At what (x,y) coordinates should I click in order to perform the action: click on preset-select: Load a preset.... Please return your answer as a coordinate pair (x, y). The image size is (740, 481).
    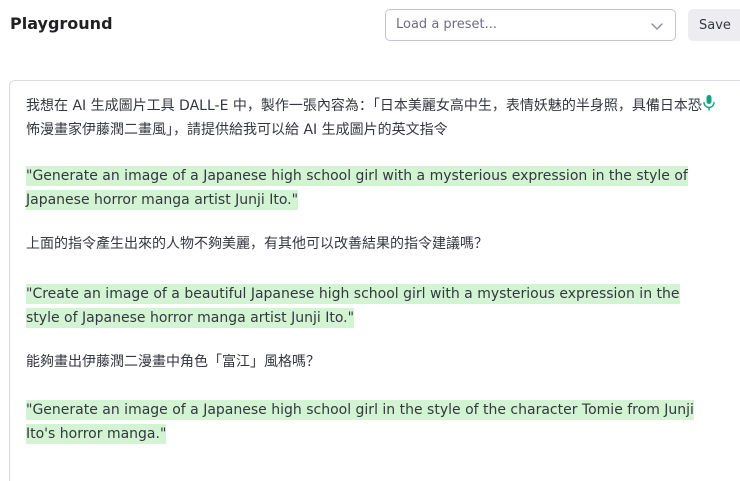
    Looking at the image, I should click on (530, 25).